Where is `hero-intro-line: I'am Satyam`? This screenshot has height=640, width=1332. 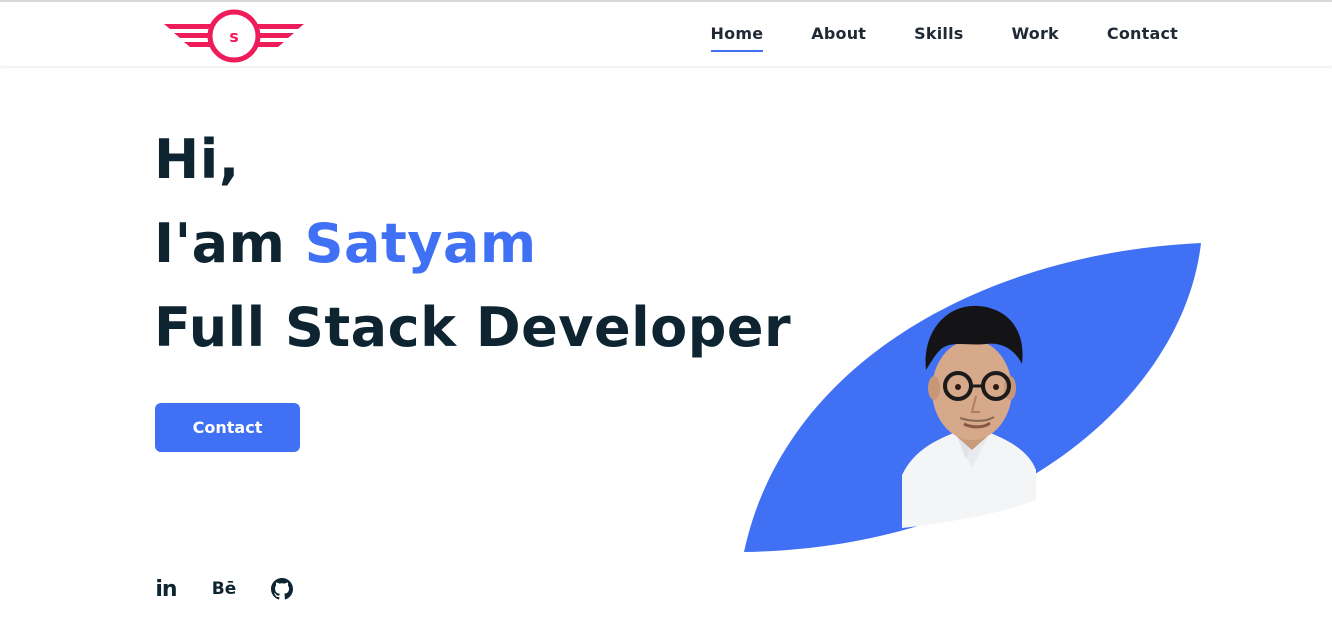 hero-intro-line: I'am Satyam is located at coordinates (472, 244).